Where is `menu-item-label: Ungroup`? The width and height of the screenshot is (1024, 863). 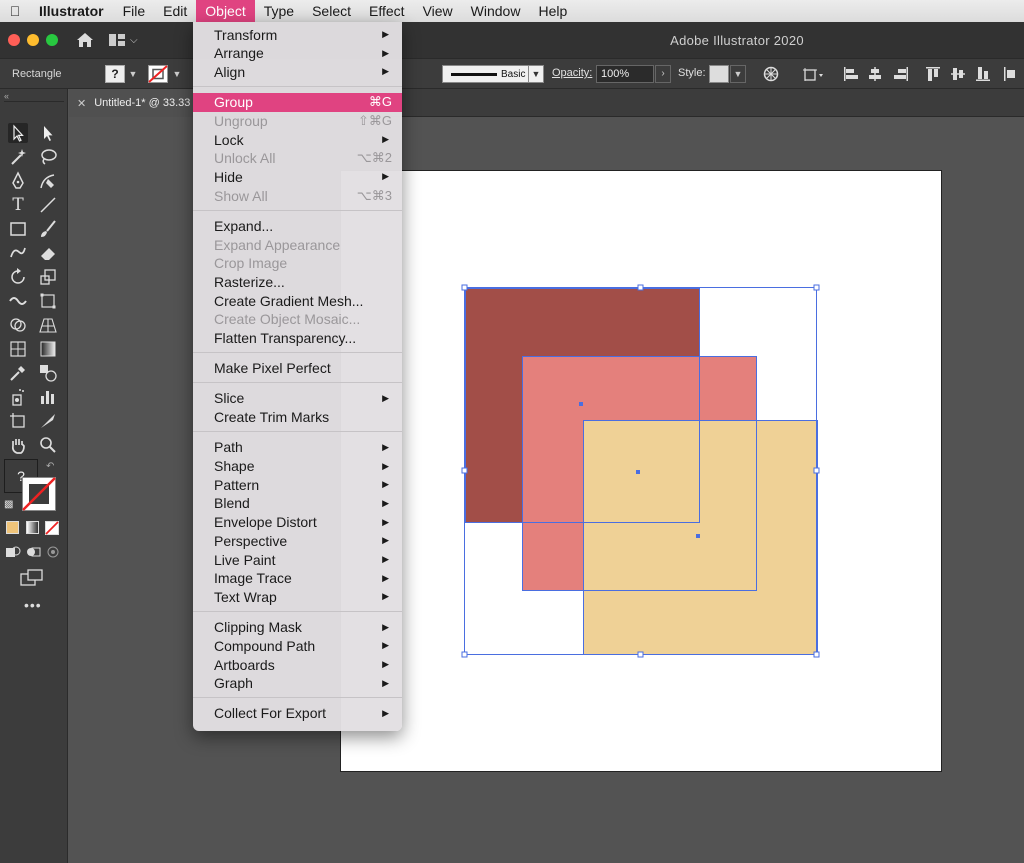
menu-item-label: Ungroup is located at coordinates (241, 120).